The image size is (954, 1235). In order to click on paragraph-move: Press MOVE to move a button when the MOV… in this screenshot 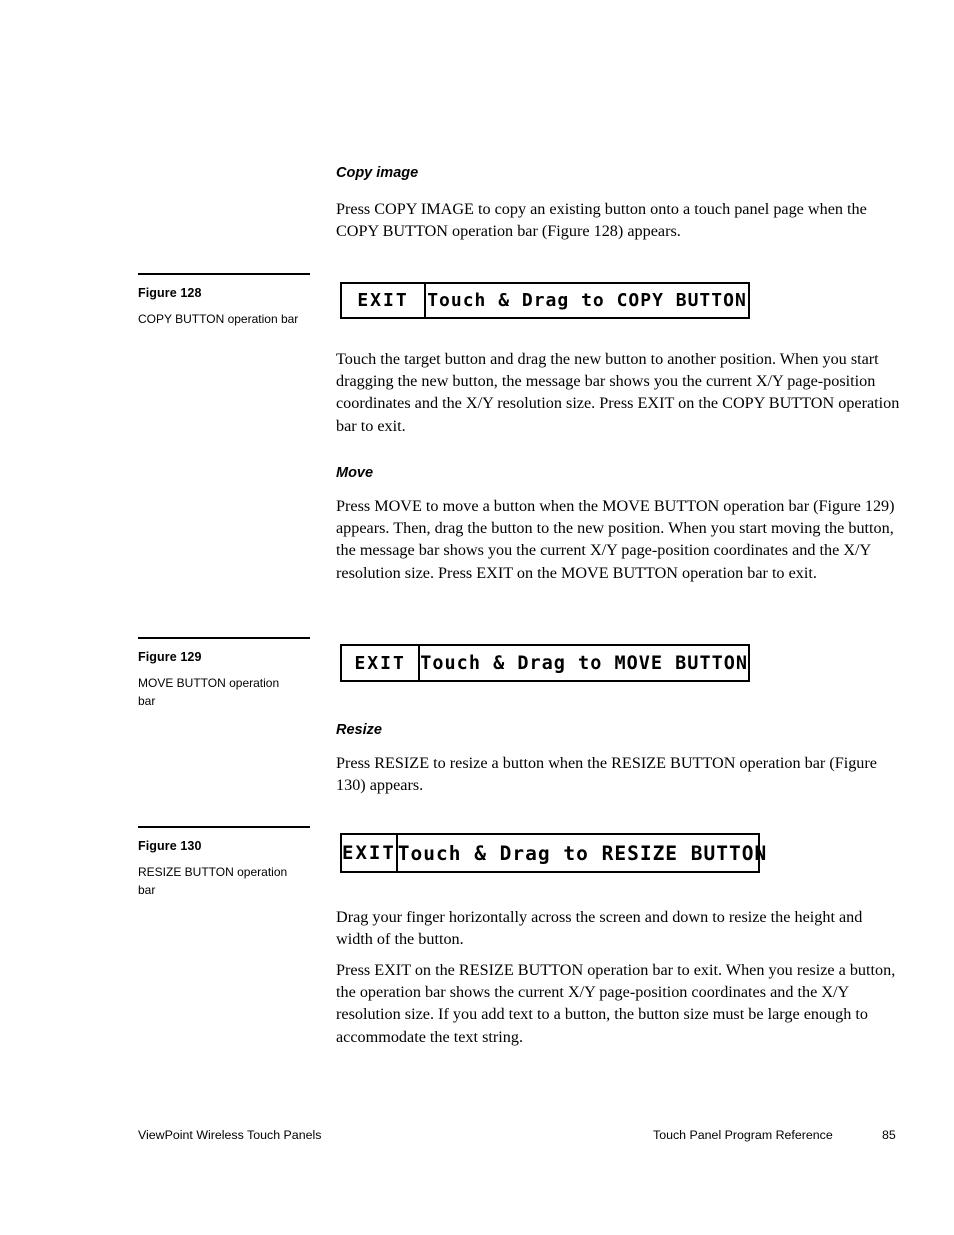, I will do `click(619, 539)`.